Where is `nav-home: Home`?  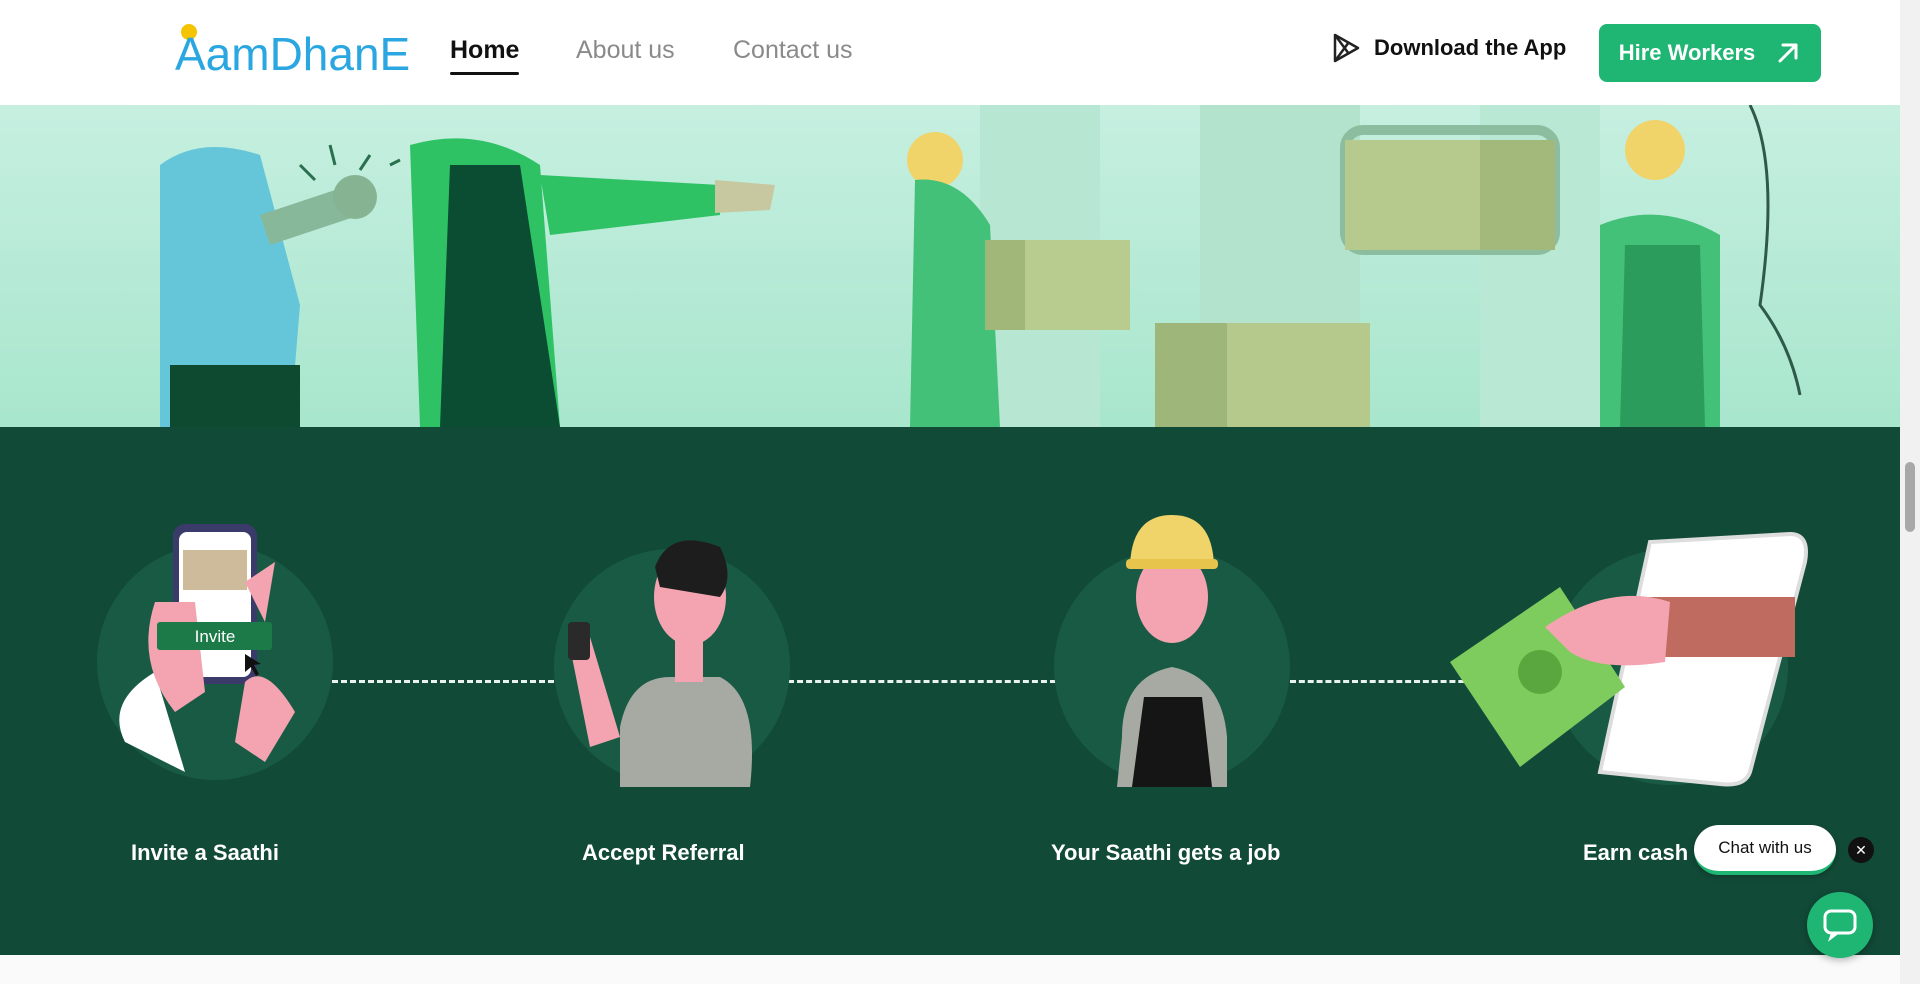
nav-home: Home is located at coordinates (485, 55).